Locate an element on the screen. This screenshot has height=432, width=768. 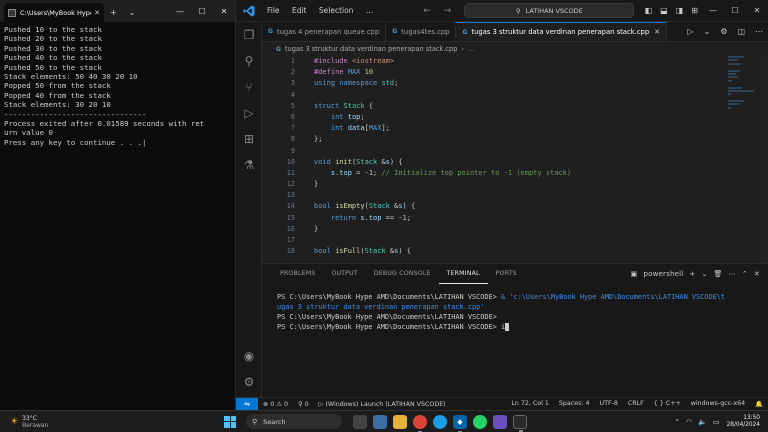
search-icon: ⚲ is located at coordinates (249, 61).